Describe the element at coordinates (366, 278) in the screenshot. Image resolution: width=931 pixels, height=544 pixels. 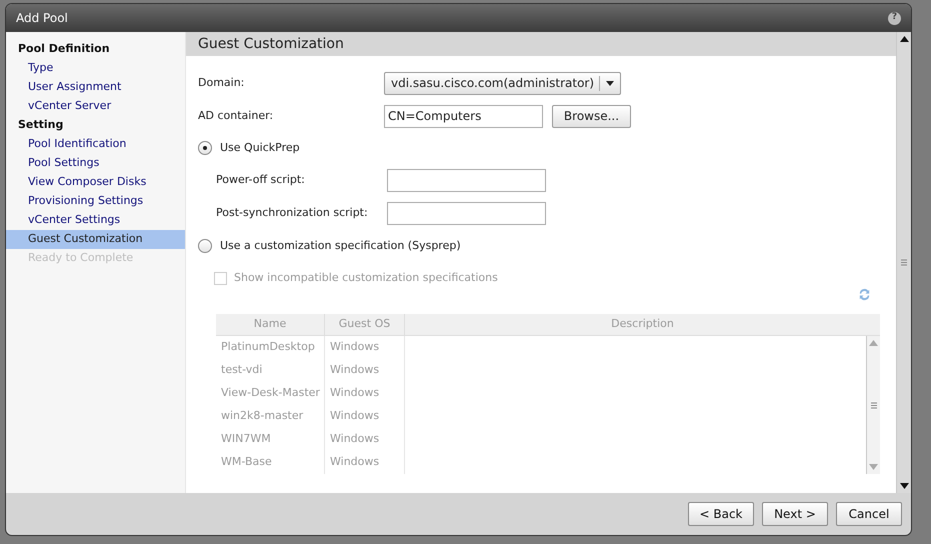
I see `checkbox-label: Show incompatible customization specifications` at that location.